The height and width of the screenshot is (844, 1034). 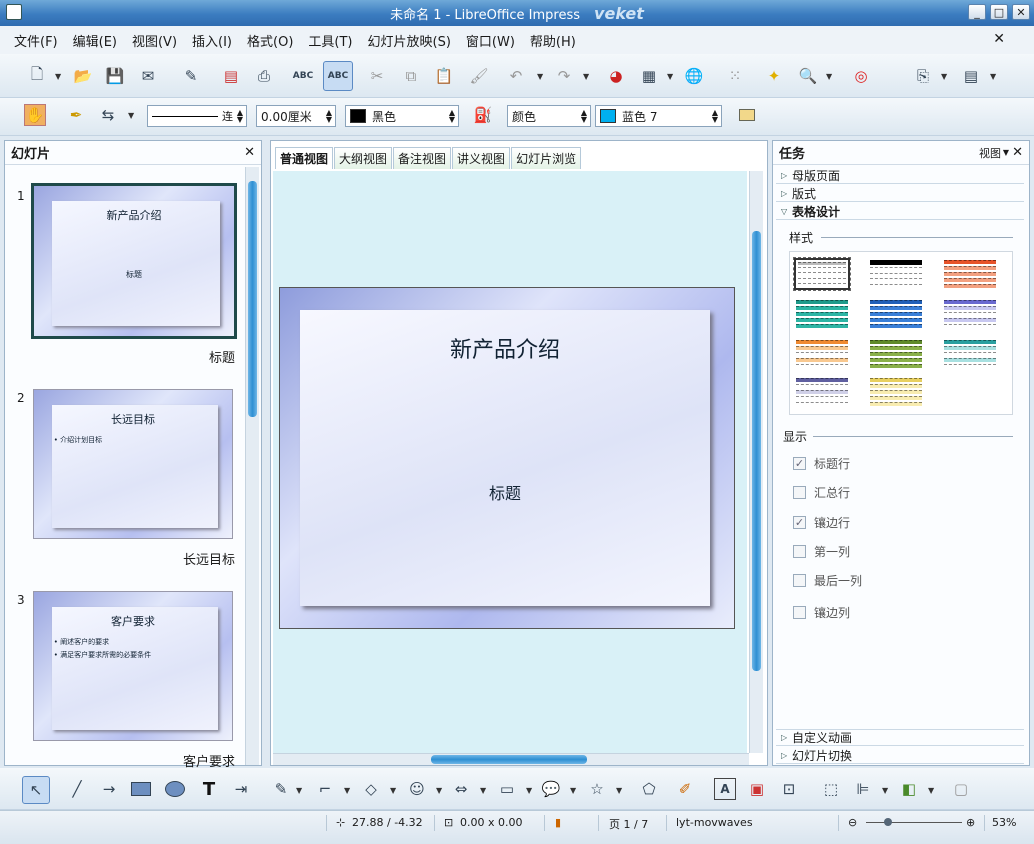 I want to click on undo-dropdown-icon: ▼, so click(x=540, y=76).